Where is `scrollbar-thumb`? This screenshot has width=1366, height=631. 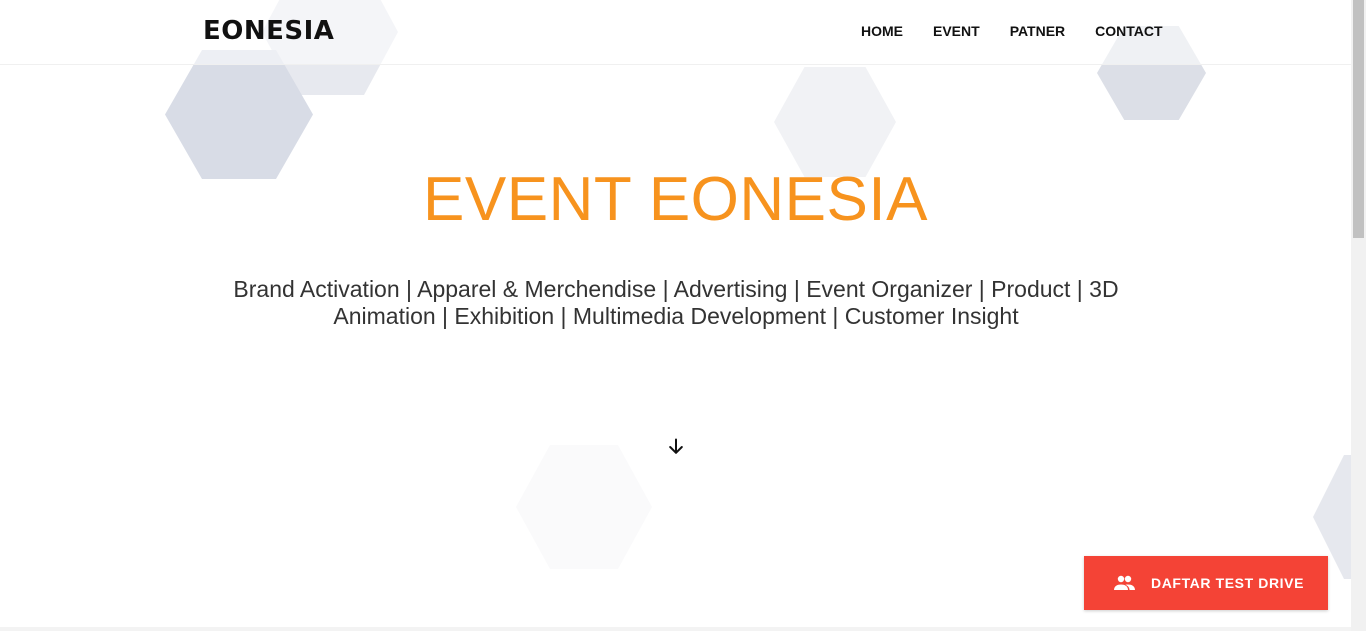
scrollbar-thumb is located at coordinates (1358, 119).